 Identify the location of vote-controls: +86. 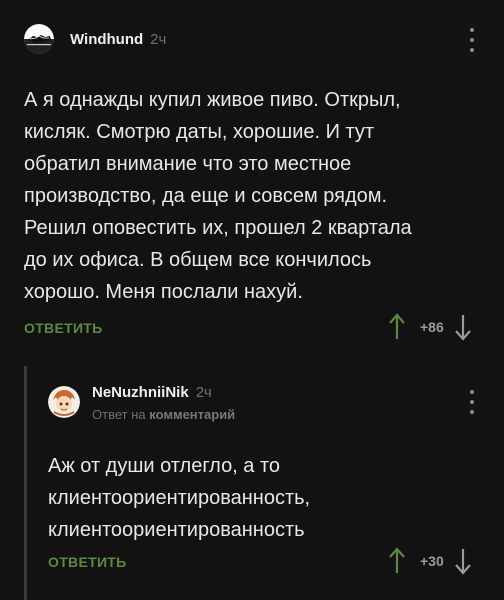
(430, 327).